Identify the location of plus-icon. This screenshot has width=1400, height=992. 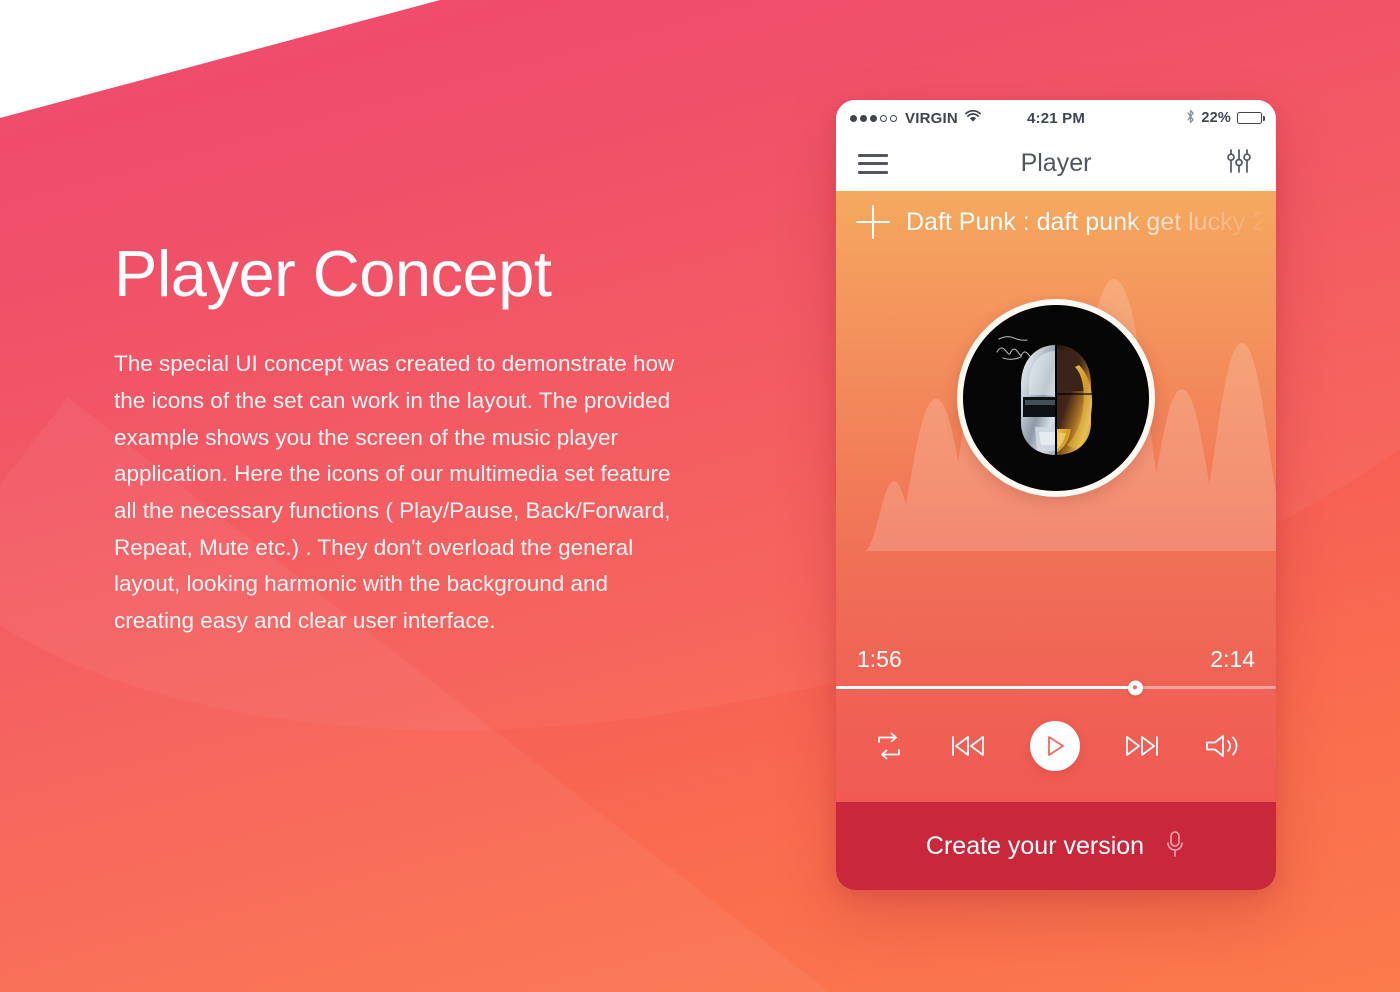
(873, 222).